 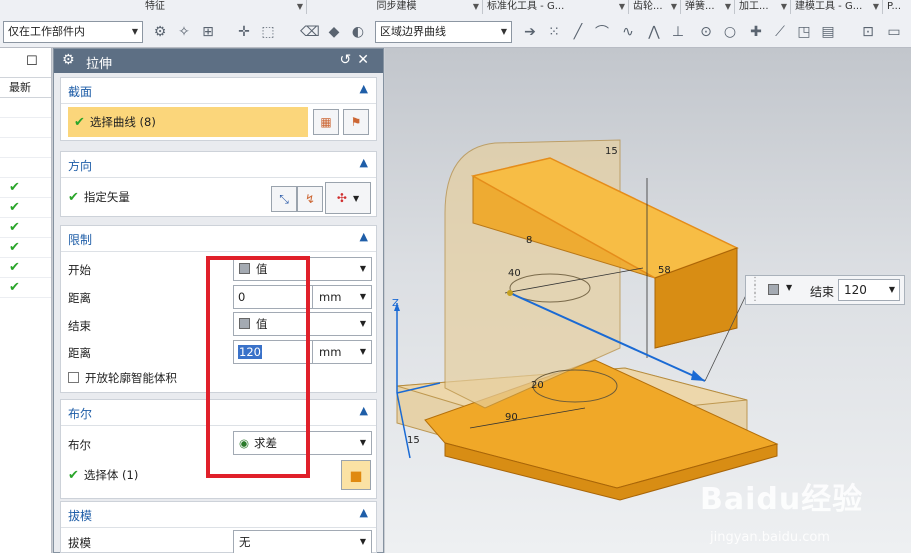 I want to click on draft-header: 拔模 ▲, so click(x=218, y=515).